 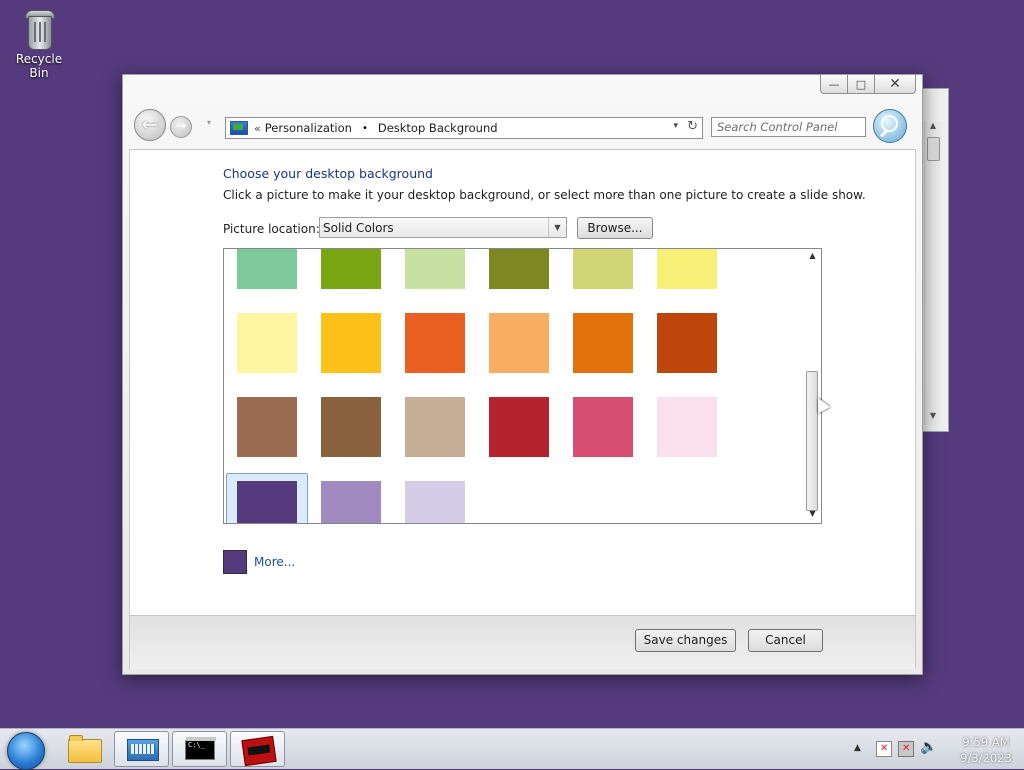 What do you see at coordinates (788, 127) in the screenshot?
I see `search-input: Search Control Panel` at bounding box center [788, 127].